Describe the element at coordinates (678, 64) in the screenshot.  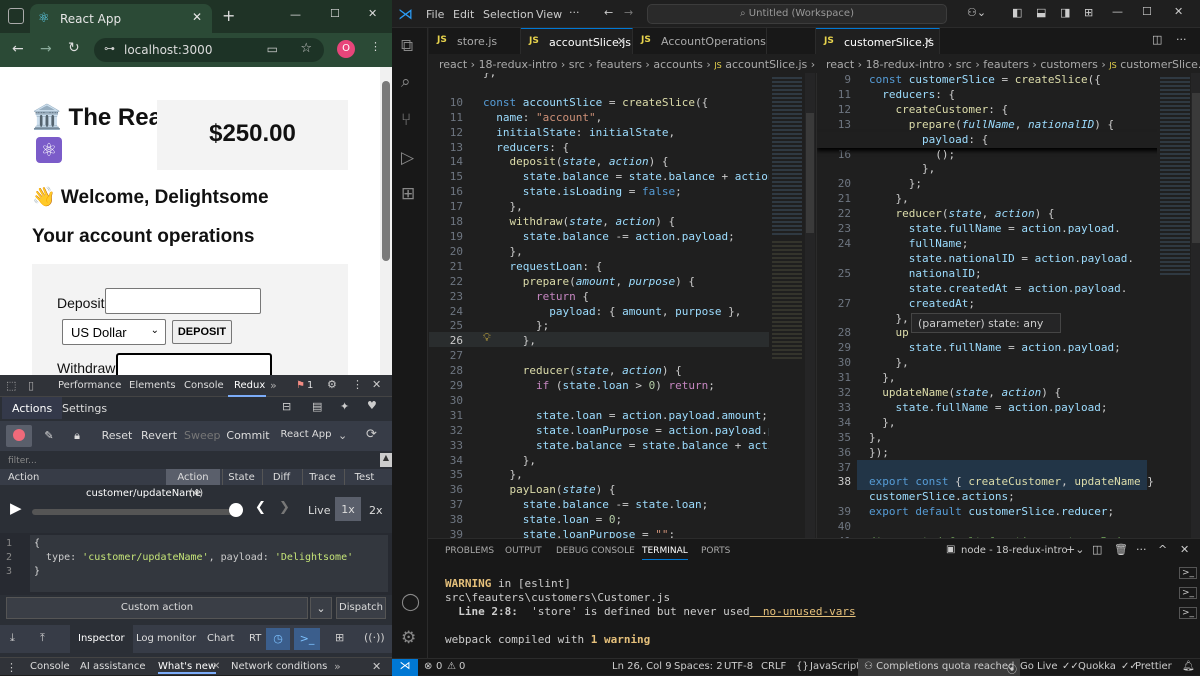
I see `breadcrumb-item: accounts` at that location.